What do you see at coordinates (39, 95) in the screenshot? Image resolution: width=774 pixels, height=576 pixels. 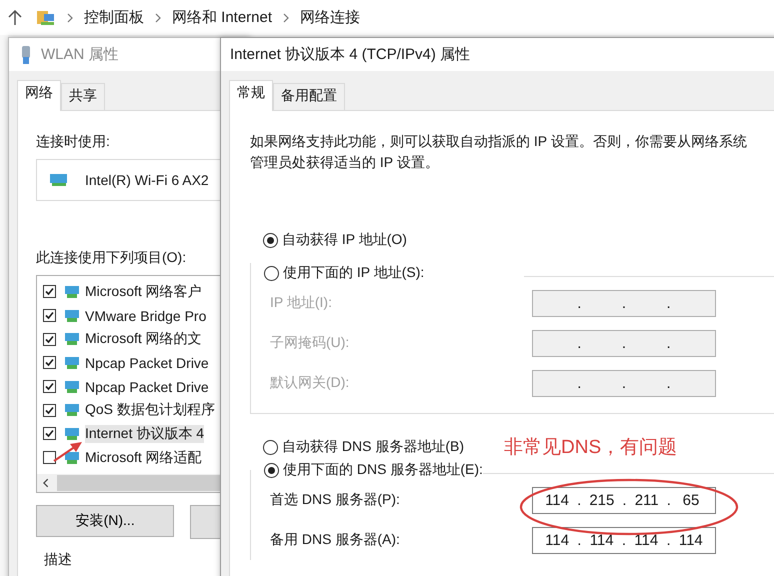 I see `tab: 网络` at bounding box center [39, 95].